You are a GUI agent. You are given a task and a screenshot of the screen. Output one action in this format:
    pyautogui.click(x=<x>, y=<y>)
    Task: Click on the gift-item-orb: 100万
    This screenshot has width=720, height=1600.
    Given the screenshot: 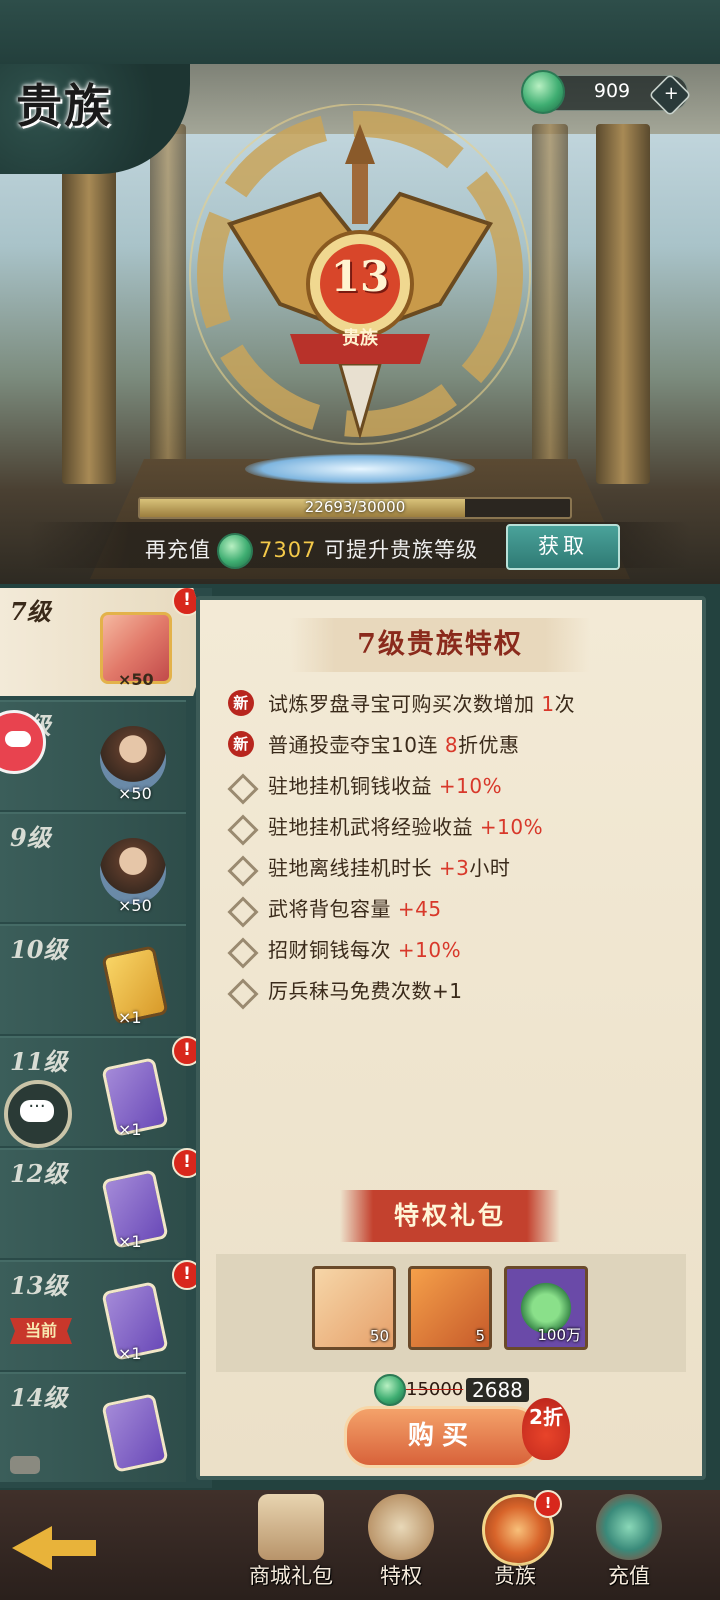 What is the action you would take?
    pyautogui.click(x=546, y=1308)
    